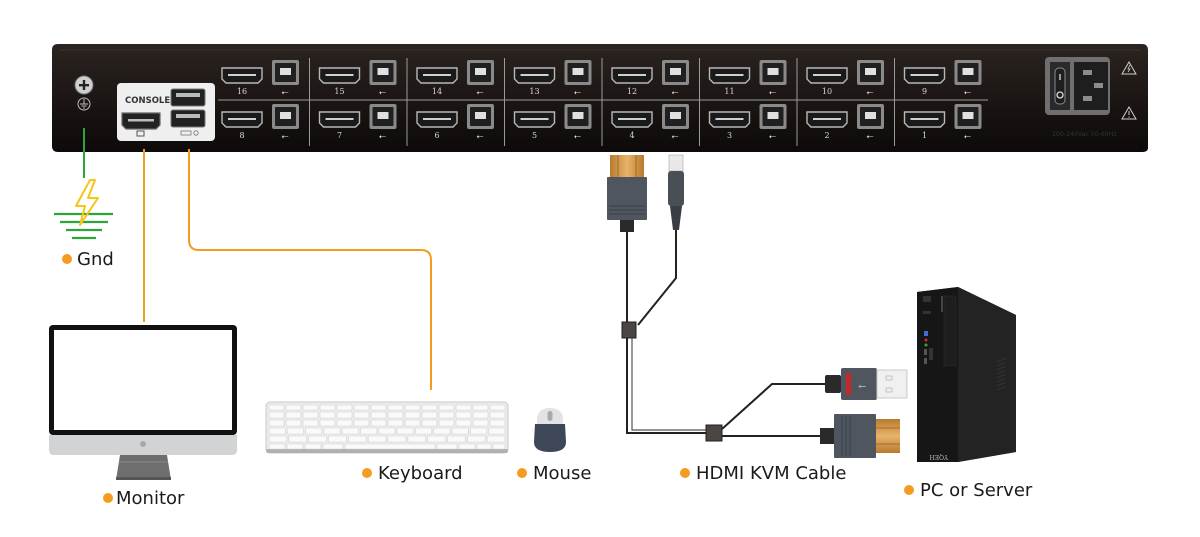 This screenshot has height=537, width=1200. I want to click on port-number-label: 7, so click(339, 135).